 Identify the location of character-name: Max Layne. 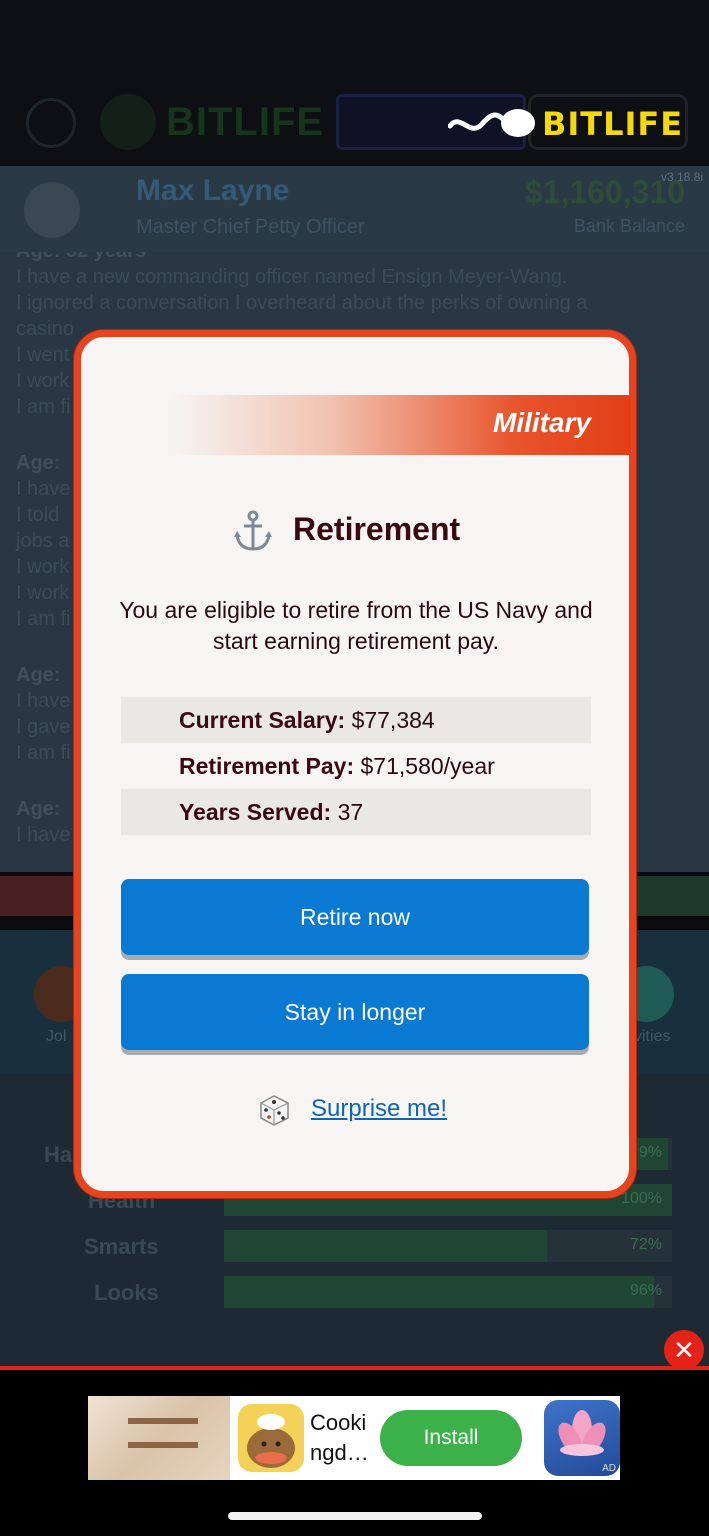
(213, 190).